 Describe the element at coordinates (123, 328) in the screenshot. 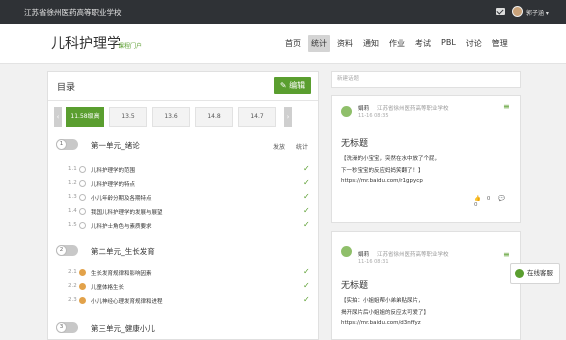

I see `unit-name: 第三单元_健康小儿` at that location.